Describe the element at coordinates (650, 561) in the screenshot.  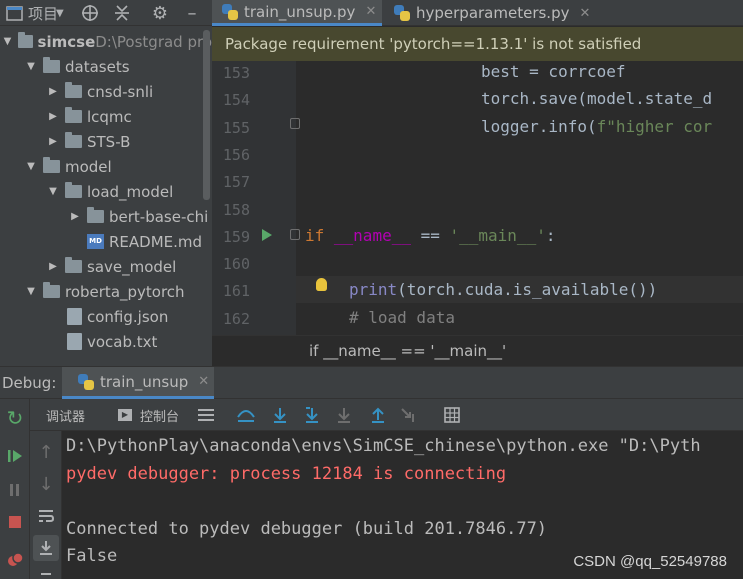
I see `watermark: CSDN @qq_52549788` at that location.